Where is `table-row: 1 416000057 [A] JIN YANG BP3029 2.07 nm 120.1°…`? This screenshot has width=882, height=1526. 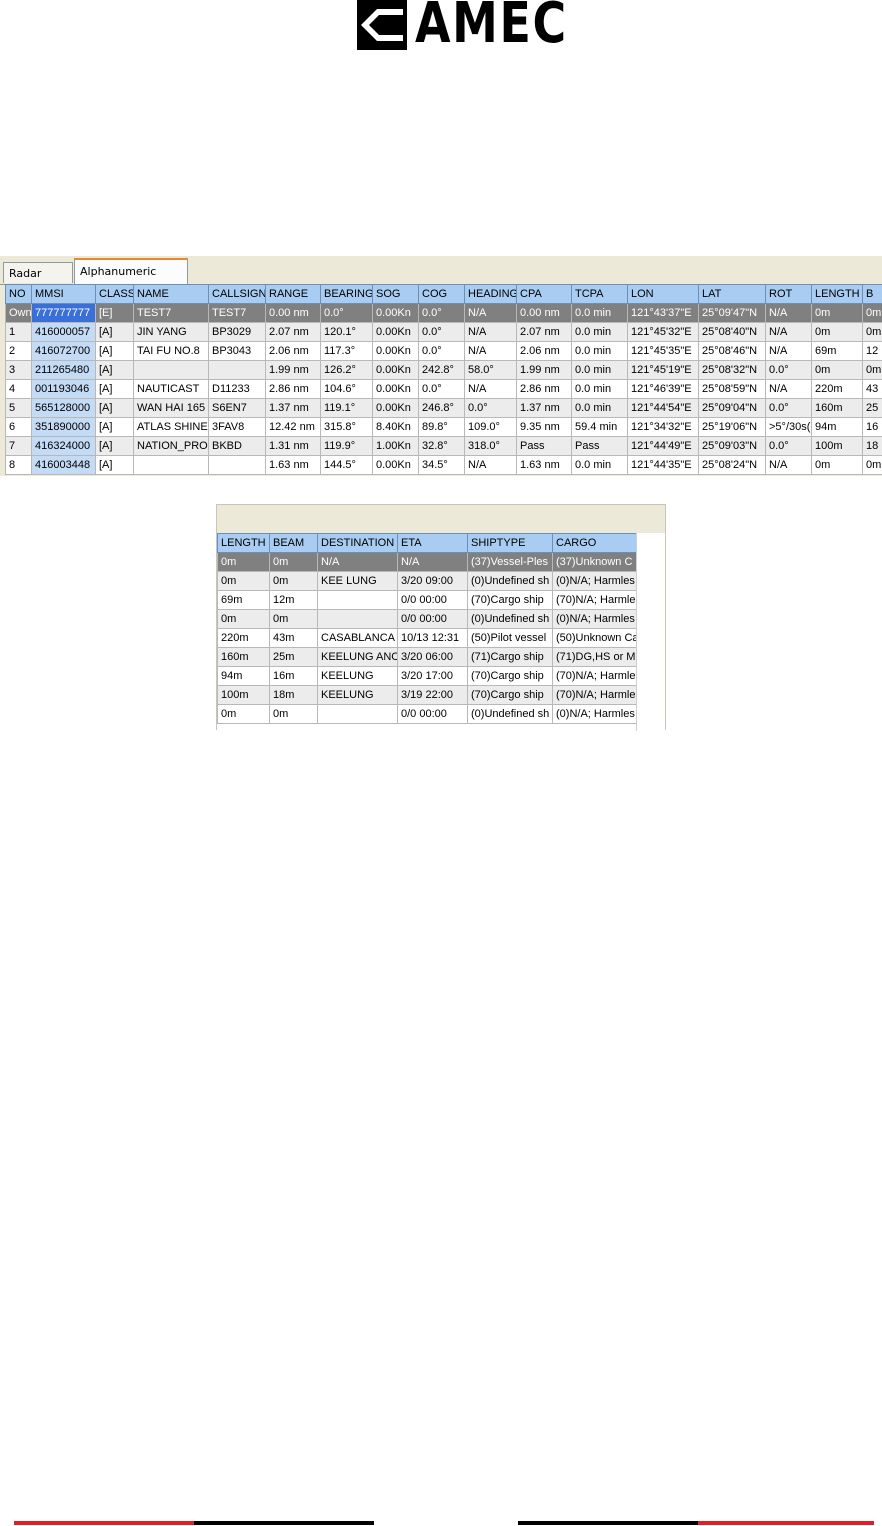
table-row: 1 416000057 [A] JIN YANG BP3029 2.07 nm 120.1°… is located at coordinates (443, 332).